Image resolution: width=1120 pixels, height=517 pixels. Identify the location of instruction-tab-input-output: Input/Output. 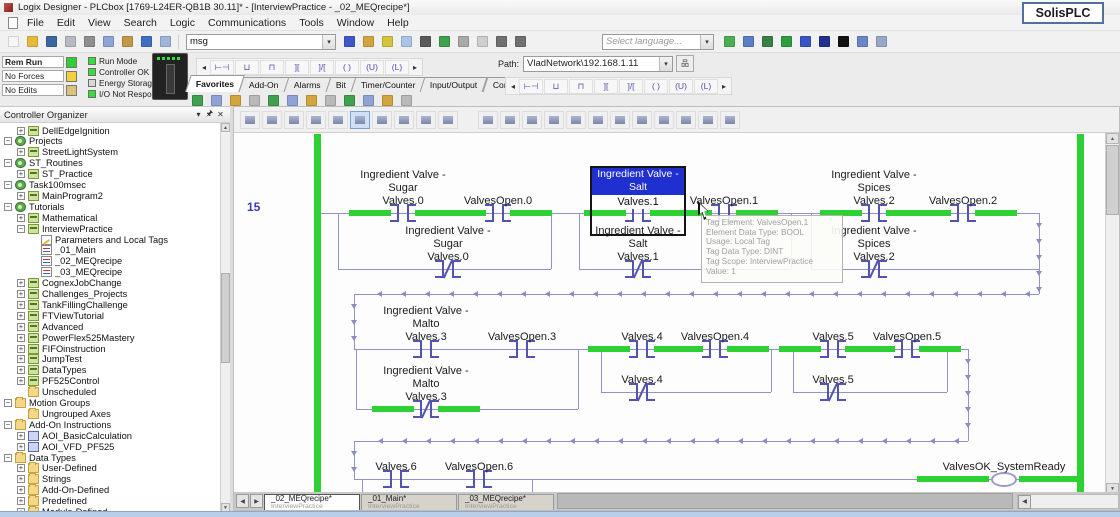
(453, 84).